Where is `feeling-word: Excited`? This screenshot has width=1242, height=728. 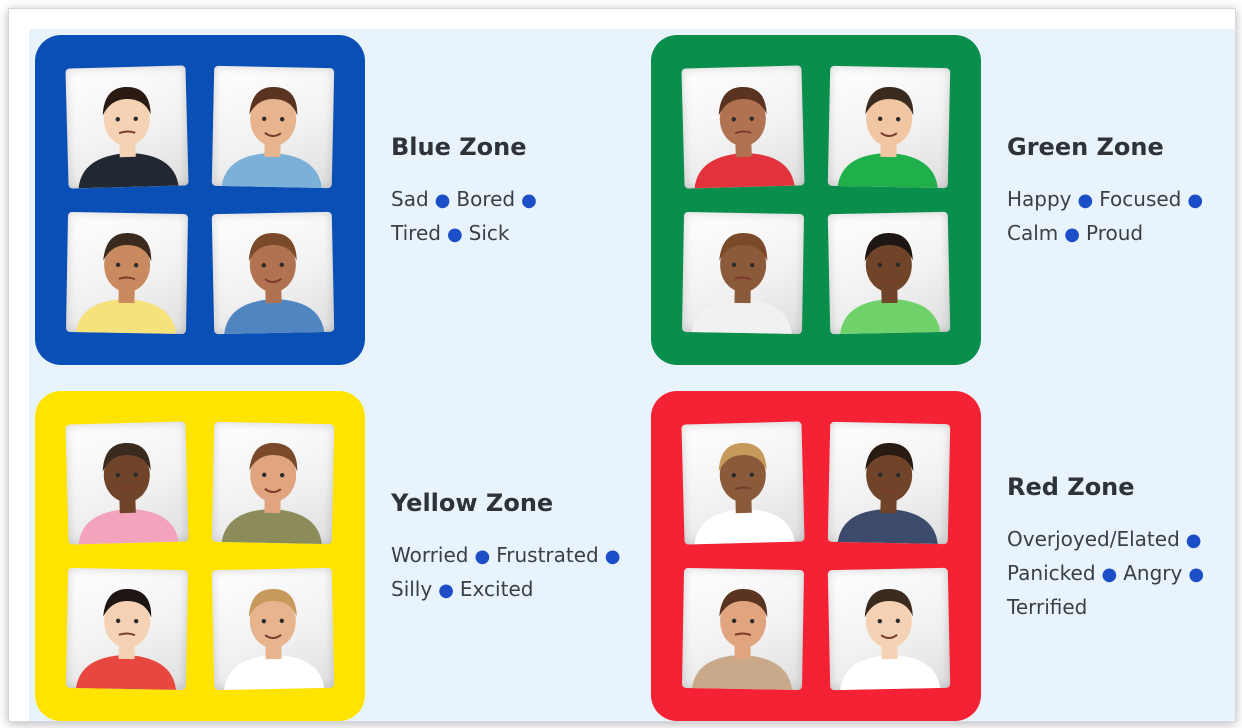 feeling-word: Excited is located at coordinates (496, 589).